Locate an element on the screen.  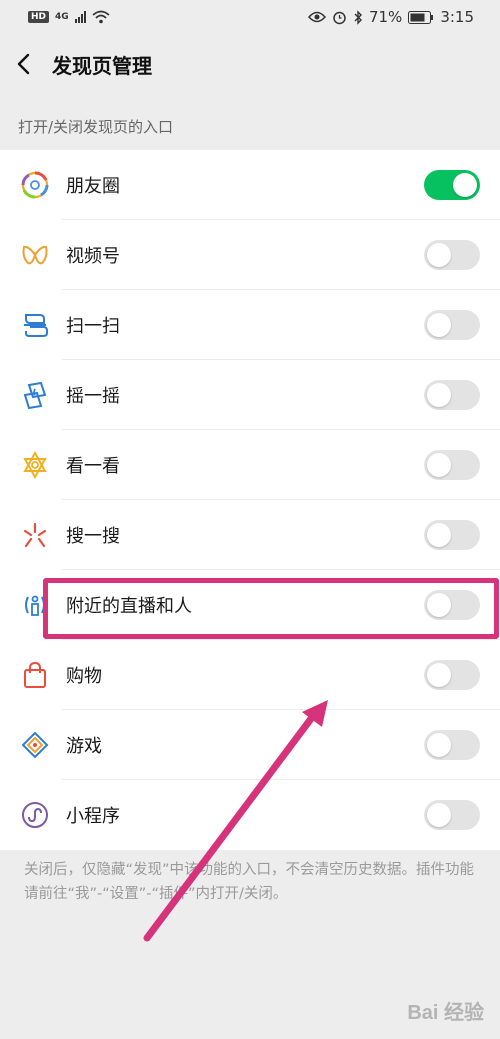
chevron-left-icon is located at coordinates (23, 64).